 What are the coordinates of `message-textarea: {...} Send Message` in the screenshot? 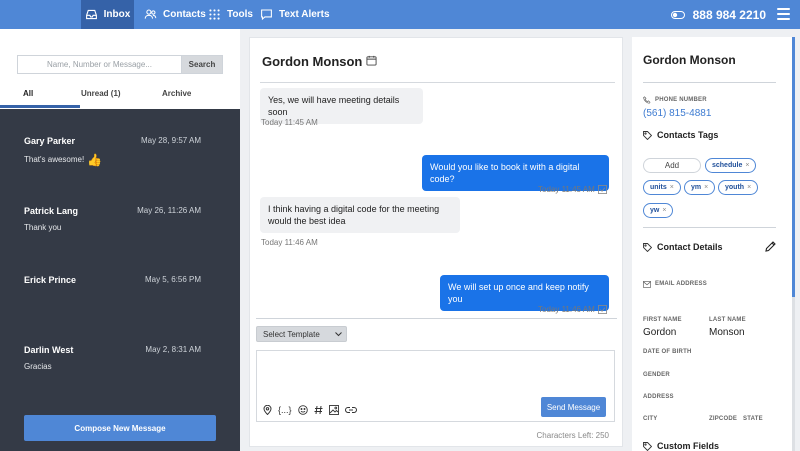 It's located at (435, 386).